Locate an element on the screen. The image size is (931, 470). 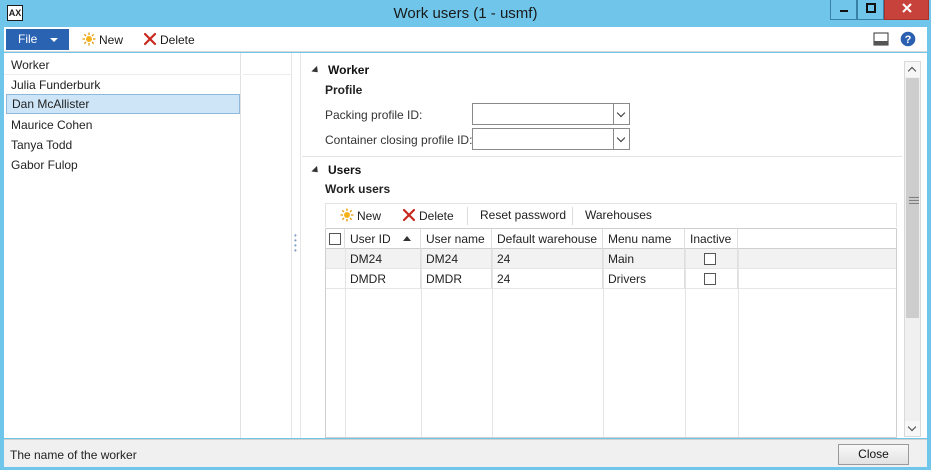
action-pane: File New Delete ? is located at coordinates (465, 39).